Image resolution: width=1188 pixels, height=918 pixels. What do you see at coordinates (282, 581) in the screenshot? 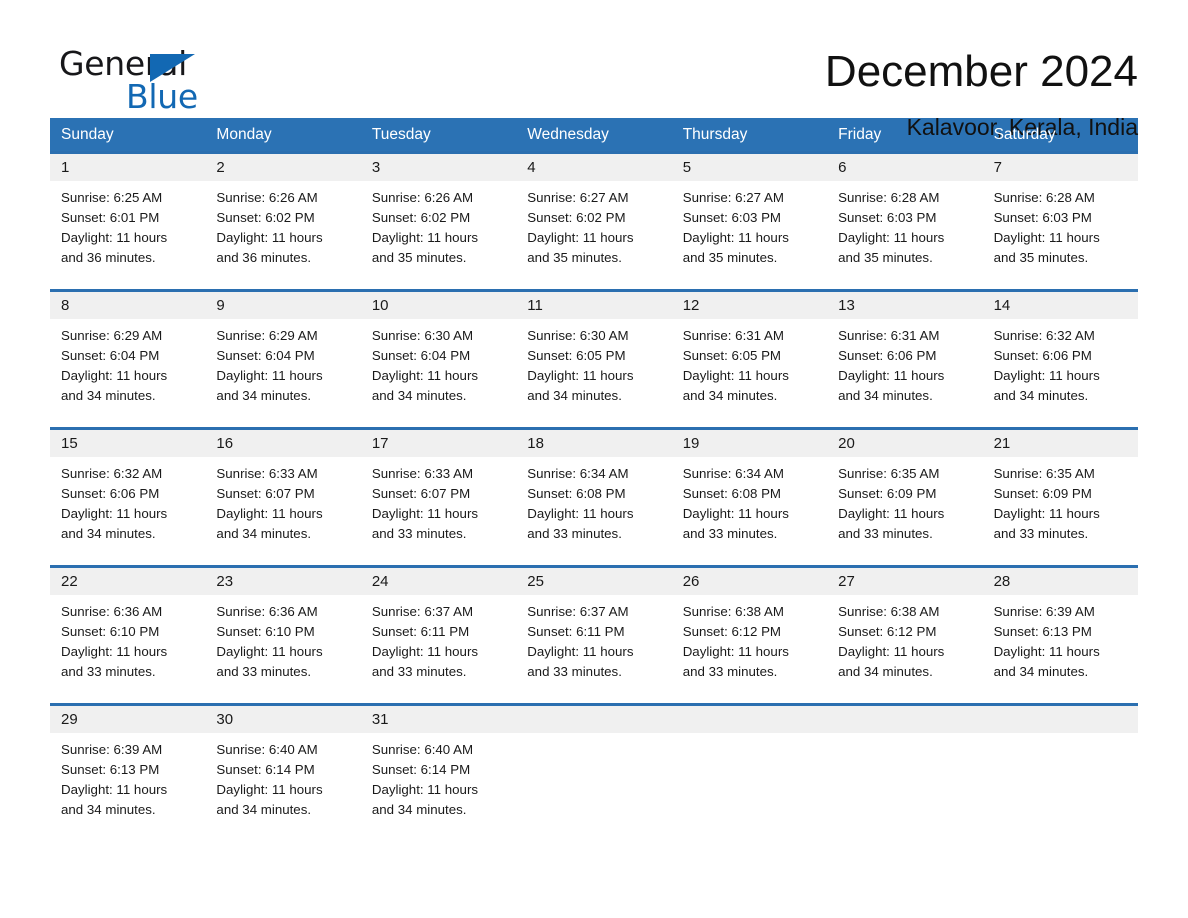
I see `day-number: 23` at bounding box center [282, 581].